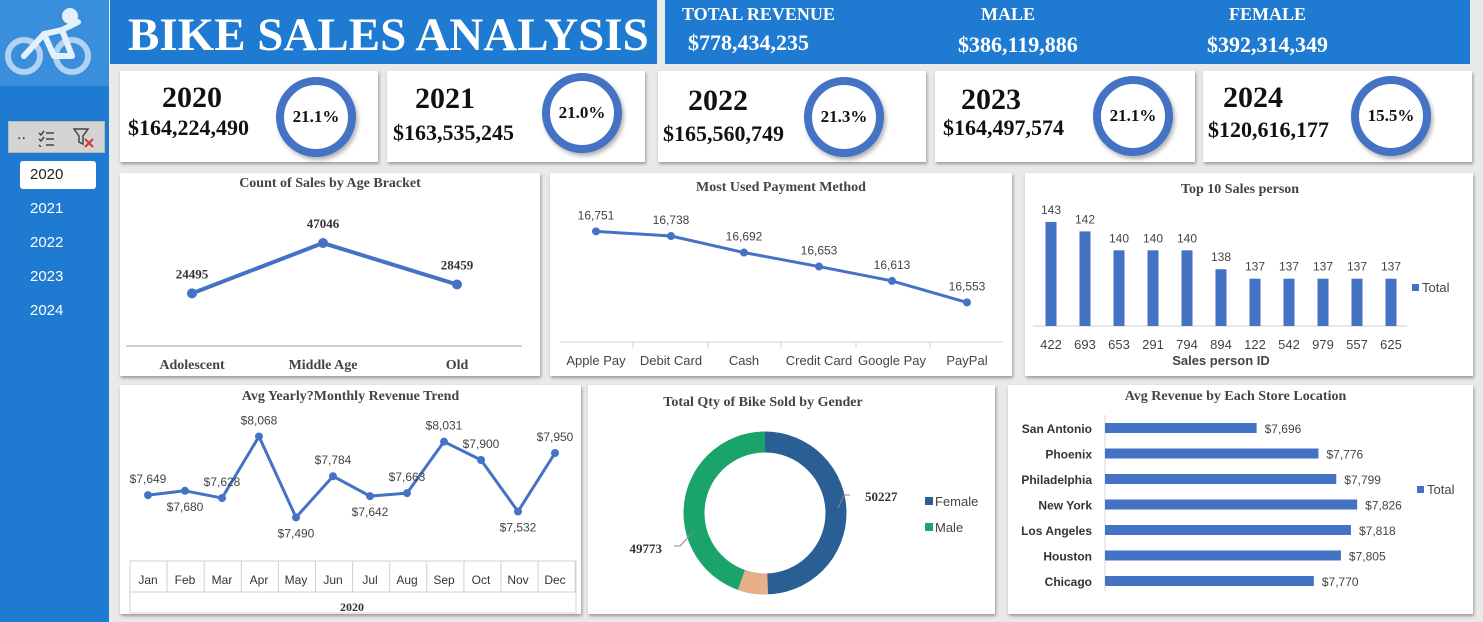  What do you see at coordinates (323, 365) in the screenshot?
I see `x-tick-label: Middle Age` at bounding box center [323, 365].